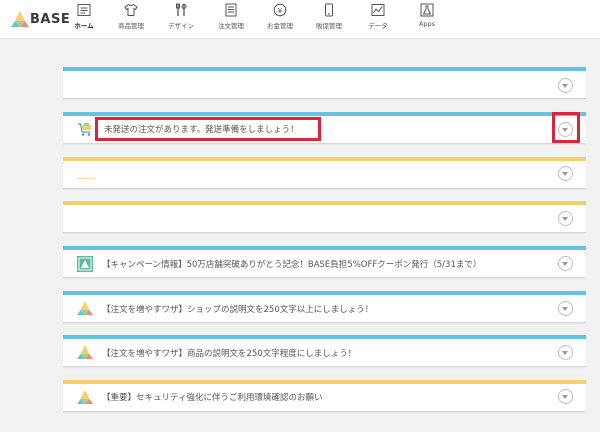 The height and width of the screenshot is (432, 600). I want to click on nav-label-products: 商品管理, so click(131, 26).